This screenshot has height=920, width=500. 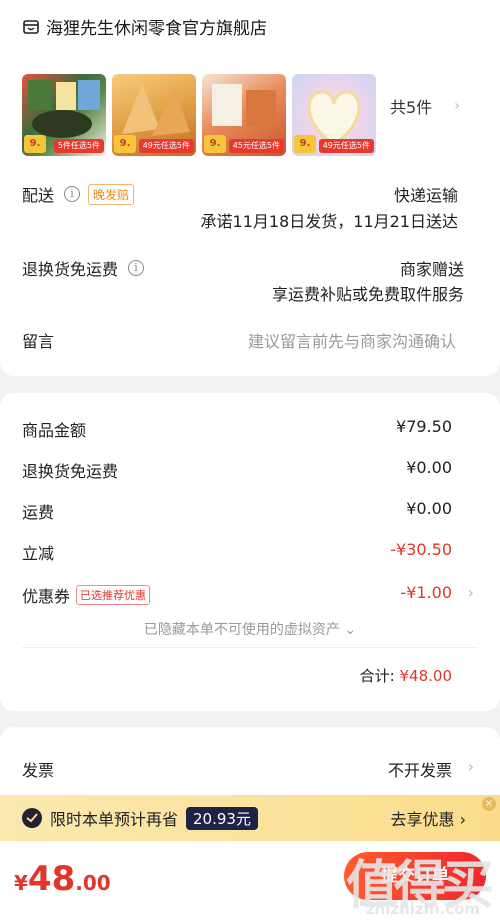 What do you see at coordinates (113, 595) in the screenshot?
I see `coupon-badge: 已选推荐优惠` at bounding box center [113, 595].